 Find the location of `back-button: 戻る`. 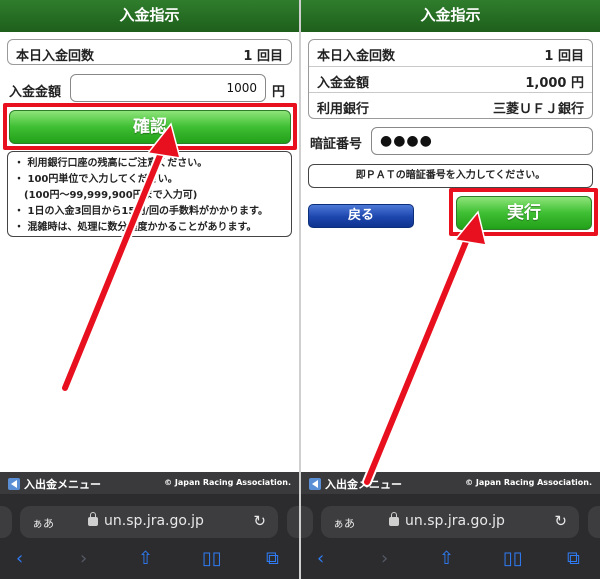

back-button: 戻る is located at coordinates (361, 216).